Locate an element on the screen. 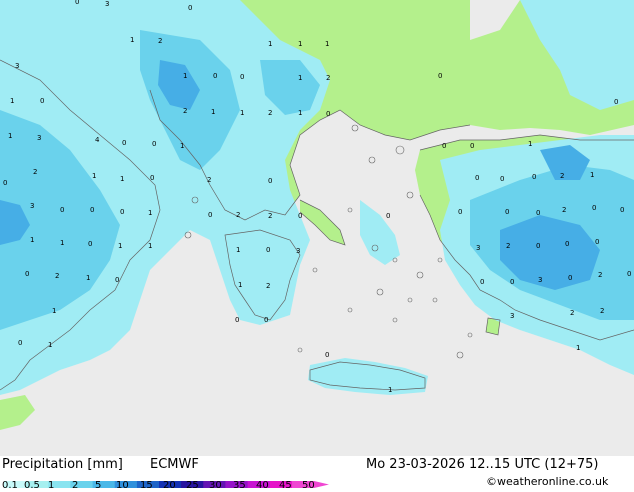  map-value: 4 is located at coordinates (97, 140).